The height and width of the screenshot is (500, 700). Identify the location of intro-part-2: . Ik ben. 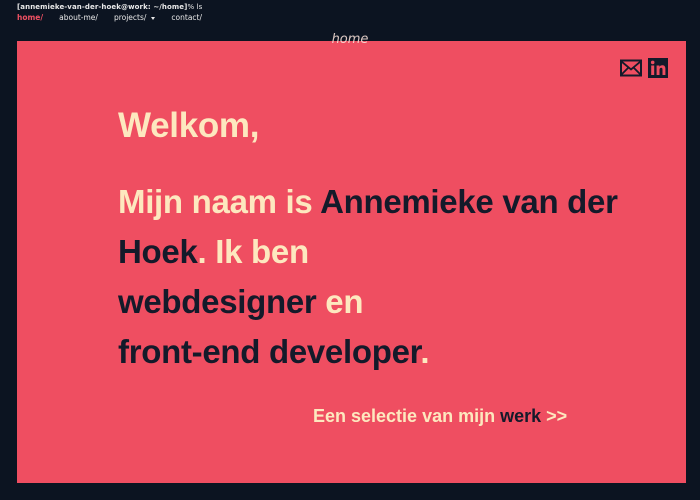
(253, 251).